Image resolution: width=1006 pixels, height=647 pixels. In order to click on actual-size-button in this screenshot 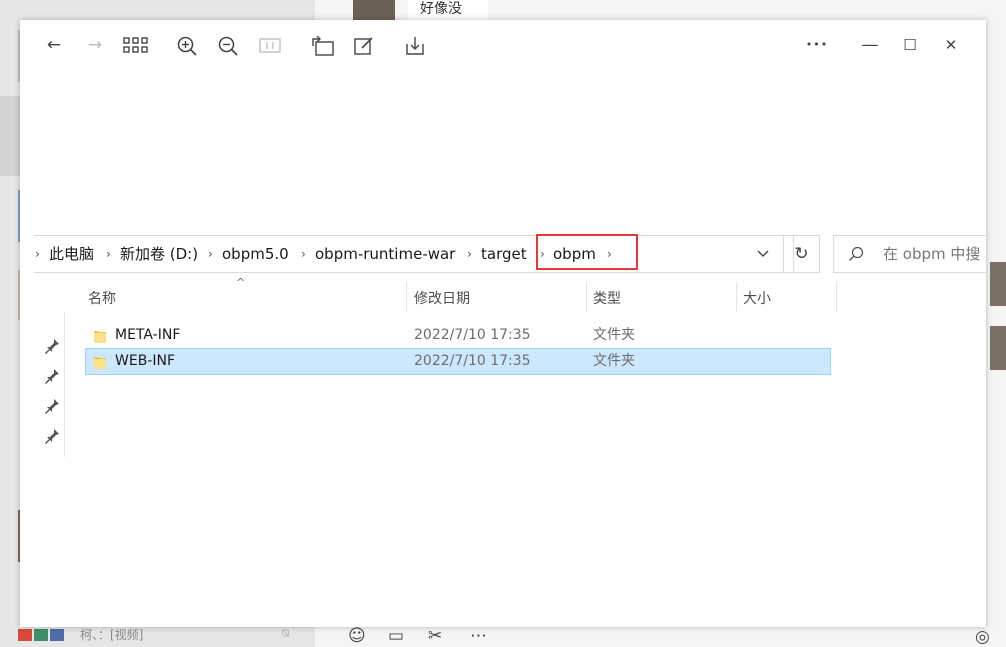, I will do `click(270, 45)`.